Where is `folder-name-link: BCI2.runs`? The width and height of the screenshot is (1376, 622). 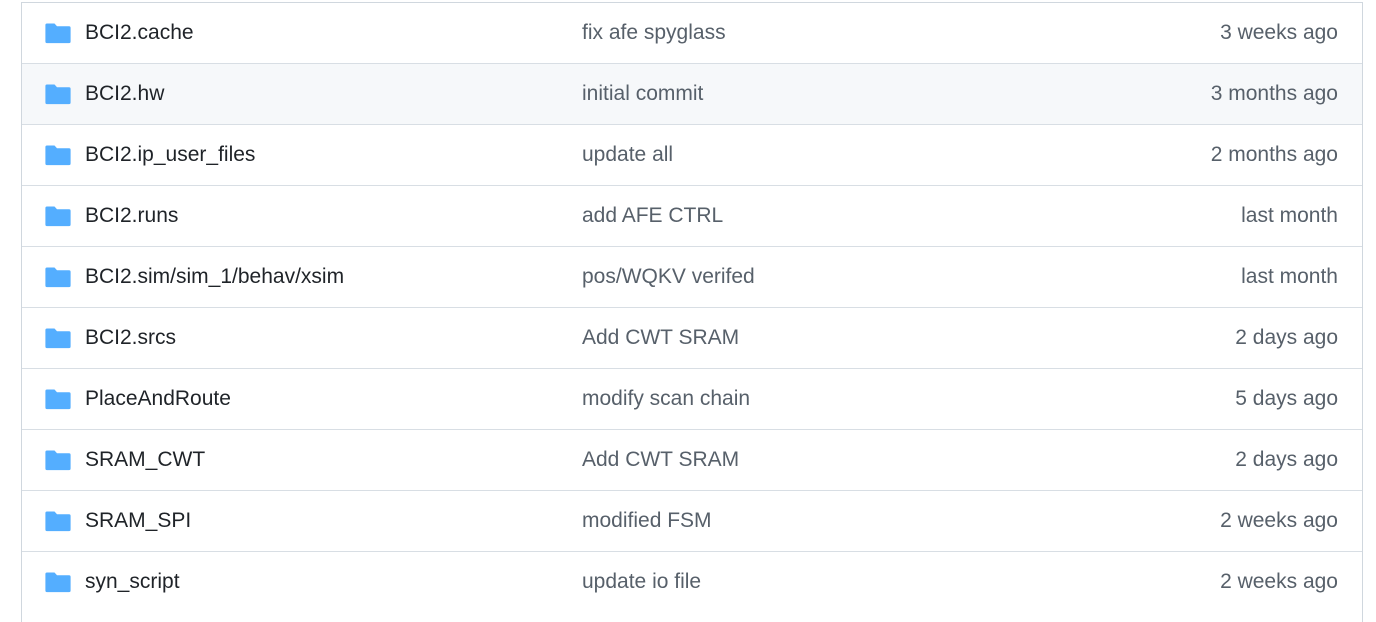
folder-name-link: BCI2.runs is located at coordinates (131, 216).